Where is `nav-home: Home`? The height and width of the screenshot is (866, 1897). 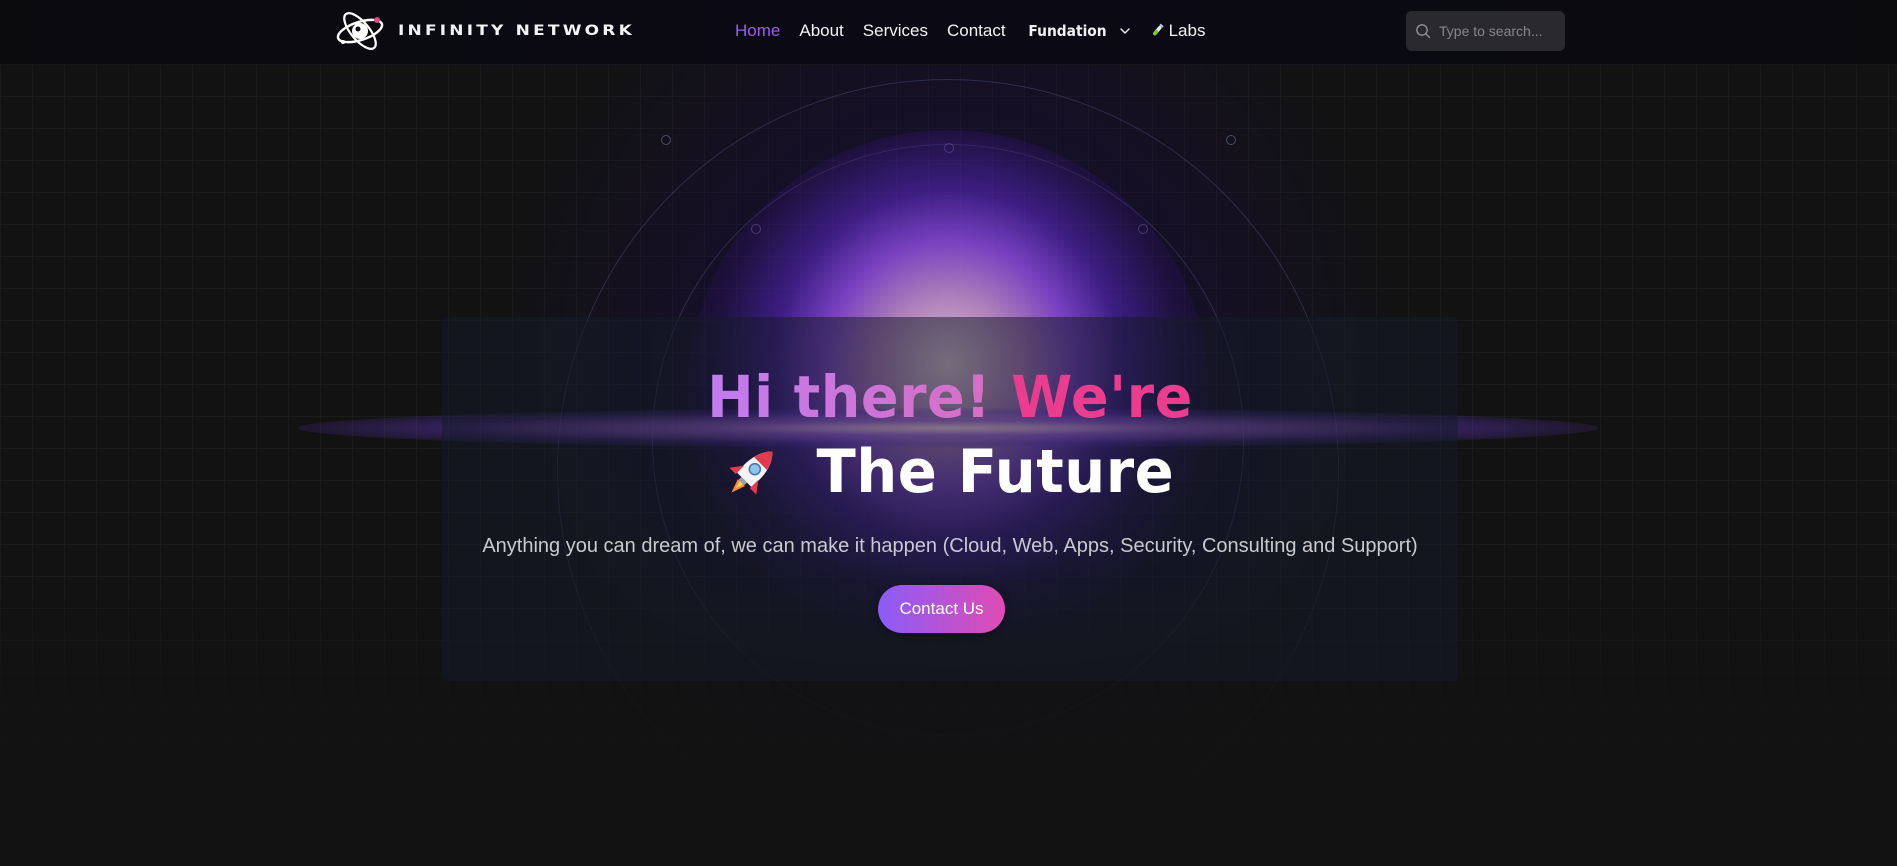 nav-home: Home is located at coordinates (757, 31).